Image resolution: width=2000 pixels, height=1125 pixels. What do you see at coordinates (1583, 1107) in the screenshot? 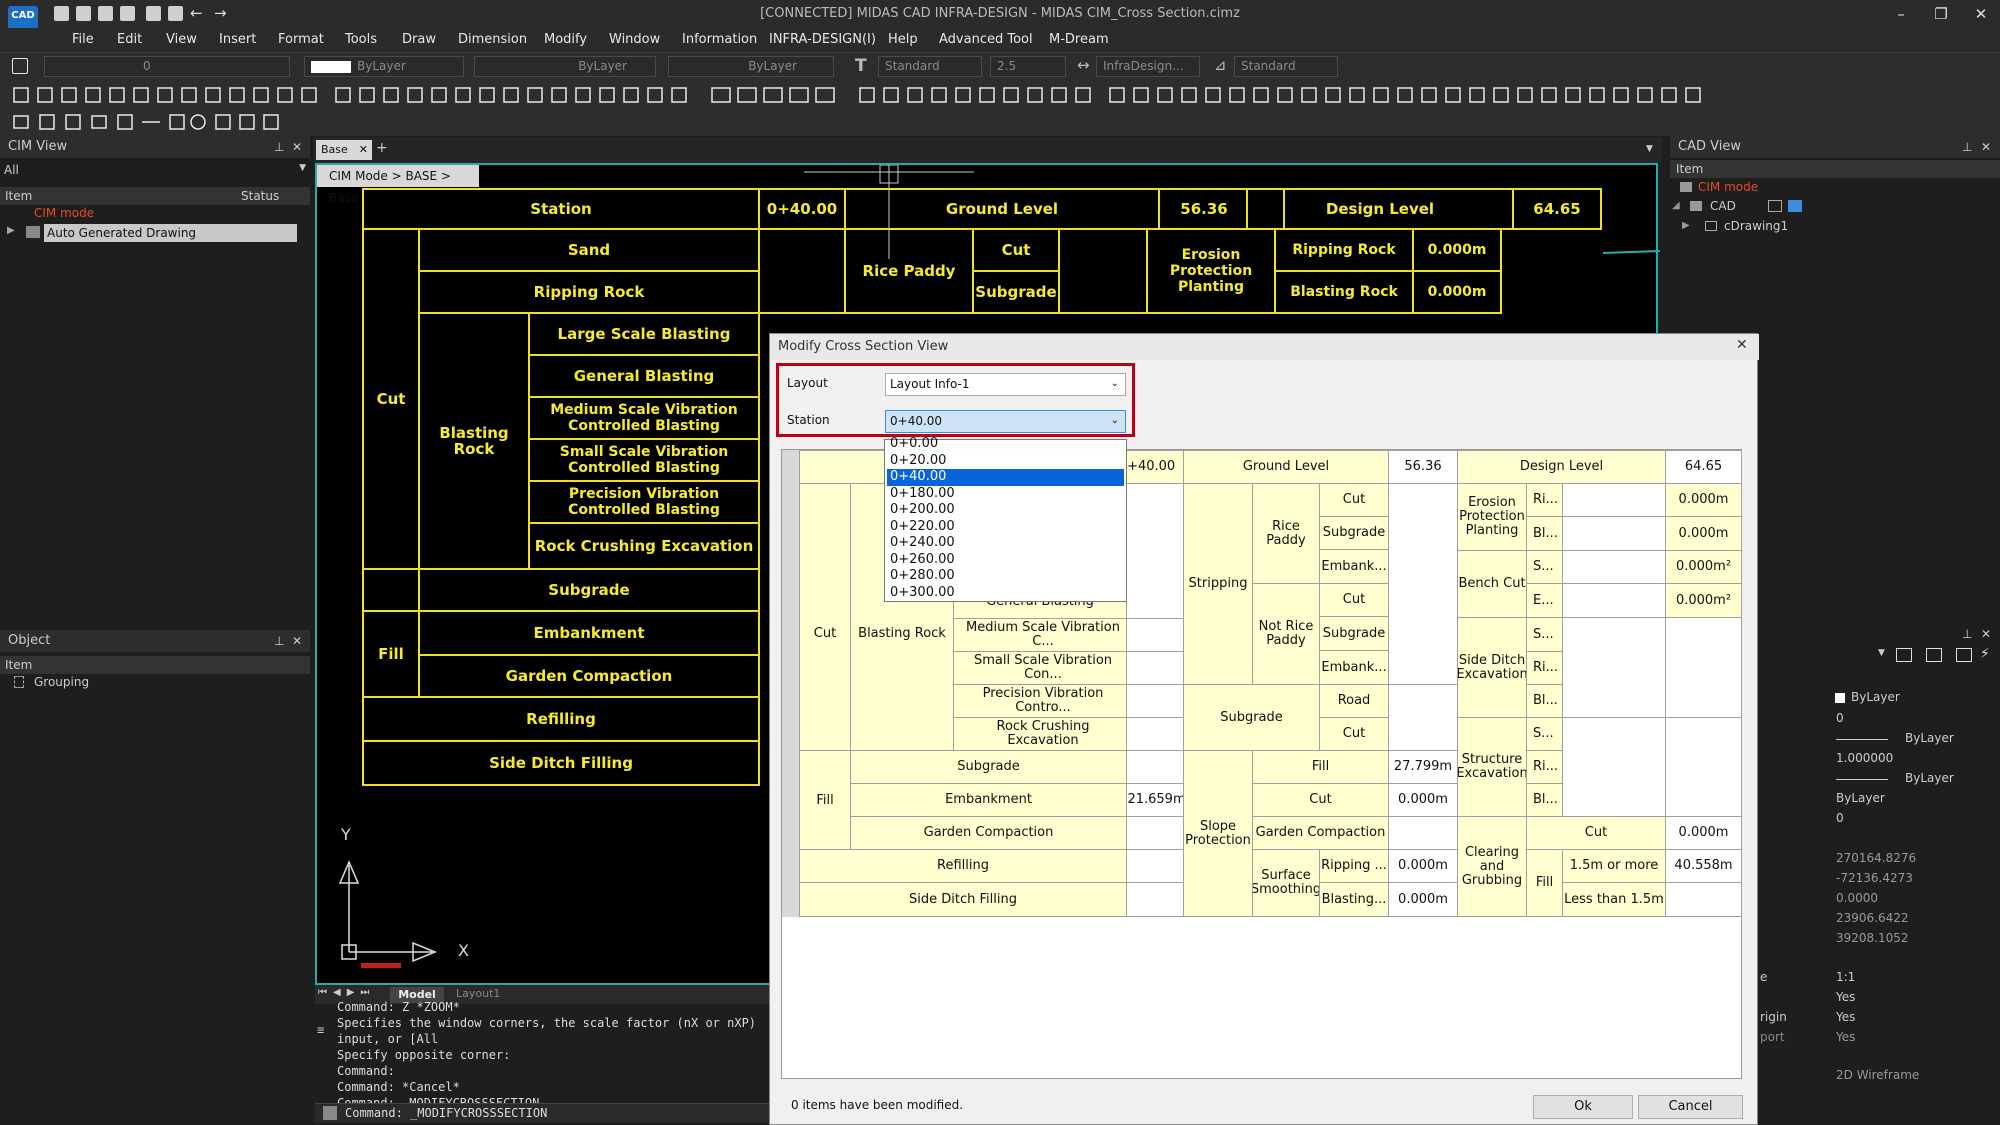
I see `ok-button: Ok` at bounding box center [1583, 1107].